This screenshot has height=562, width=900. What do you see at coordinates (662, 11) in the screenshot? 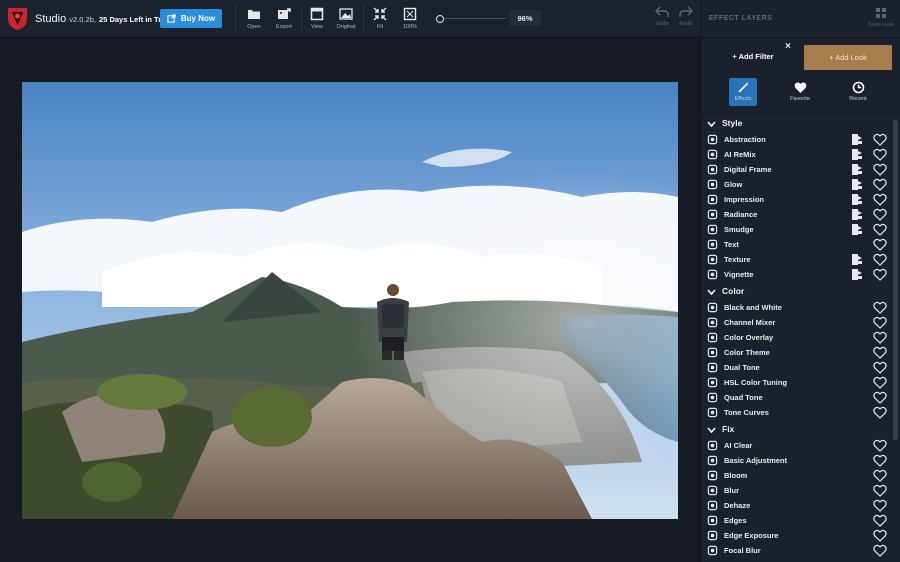
I see `undo-icon` at bounding box center [662, 11].